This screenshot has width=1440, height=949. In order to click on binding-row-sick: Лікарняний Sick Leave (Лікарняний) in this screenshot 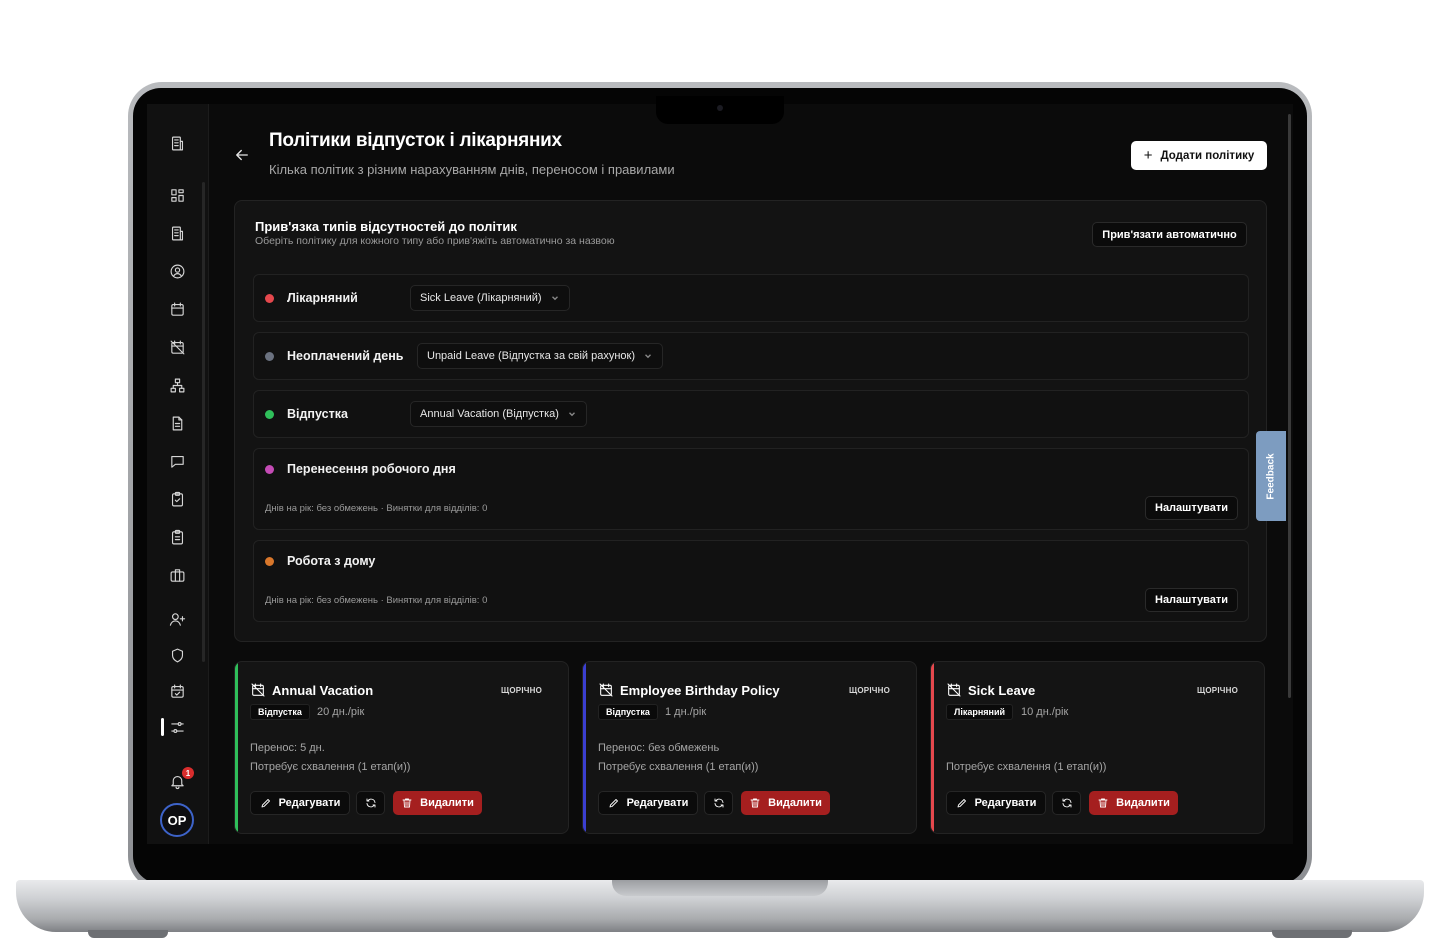, I will do `click(751, 298)`.